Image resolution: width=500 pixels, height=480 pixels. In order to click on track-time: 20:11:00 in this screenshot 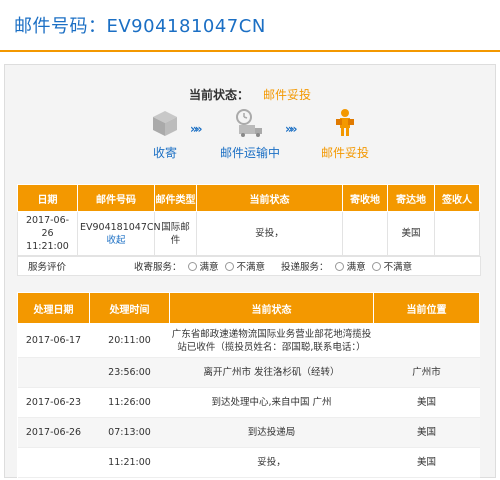, I will do `click(129, 340)`.